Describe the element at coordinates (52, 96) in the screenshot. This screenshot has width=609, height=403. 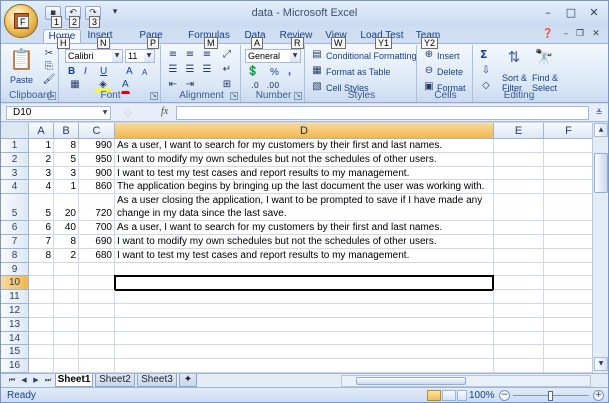
I see `clipboard-launcher-icon: ↘` at that location.